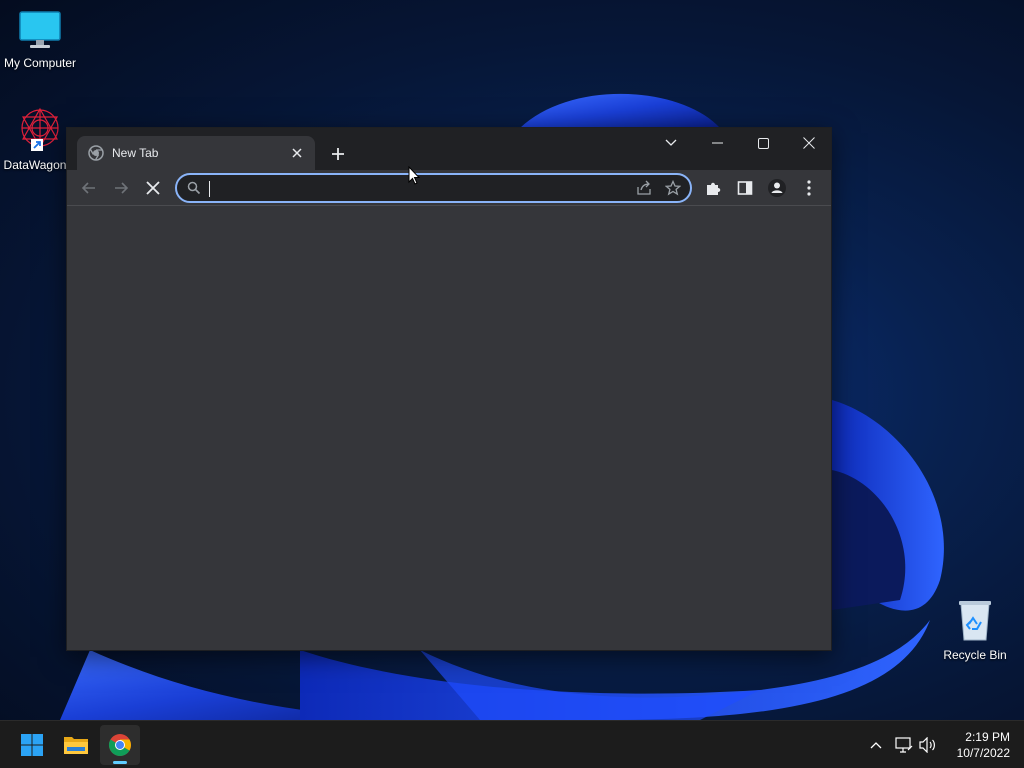 This screenshot has width=1024, height=768. I want to click on search-icon, so click(194, 190).